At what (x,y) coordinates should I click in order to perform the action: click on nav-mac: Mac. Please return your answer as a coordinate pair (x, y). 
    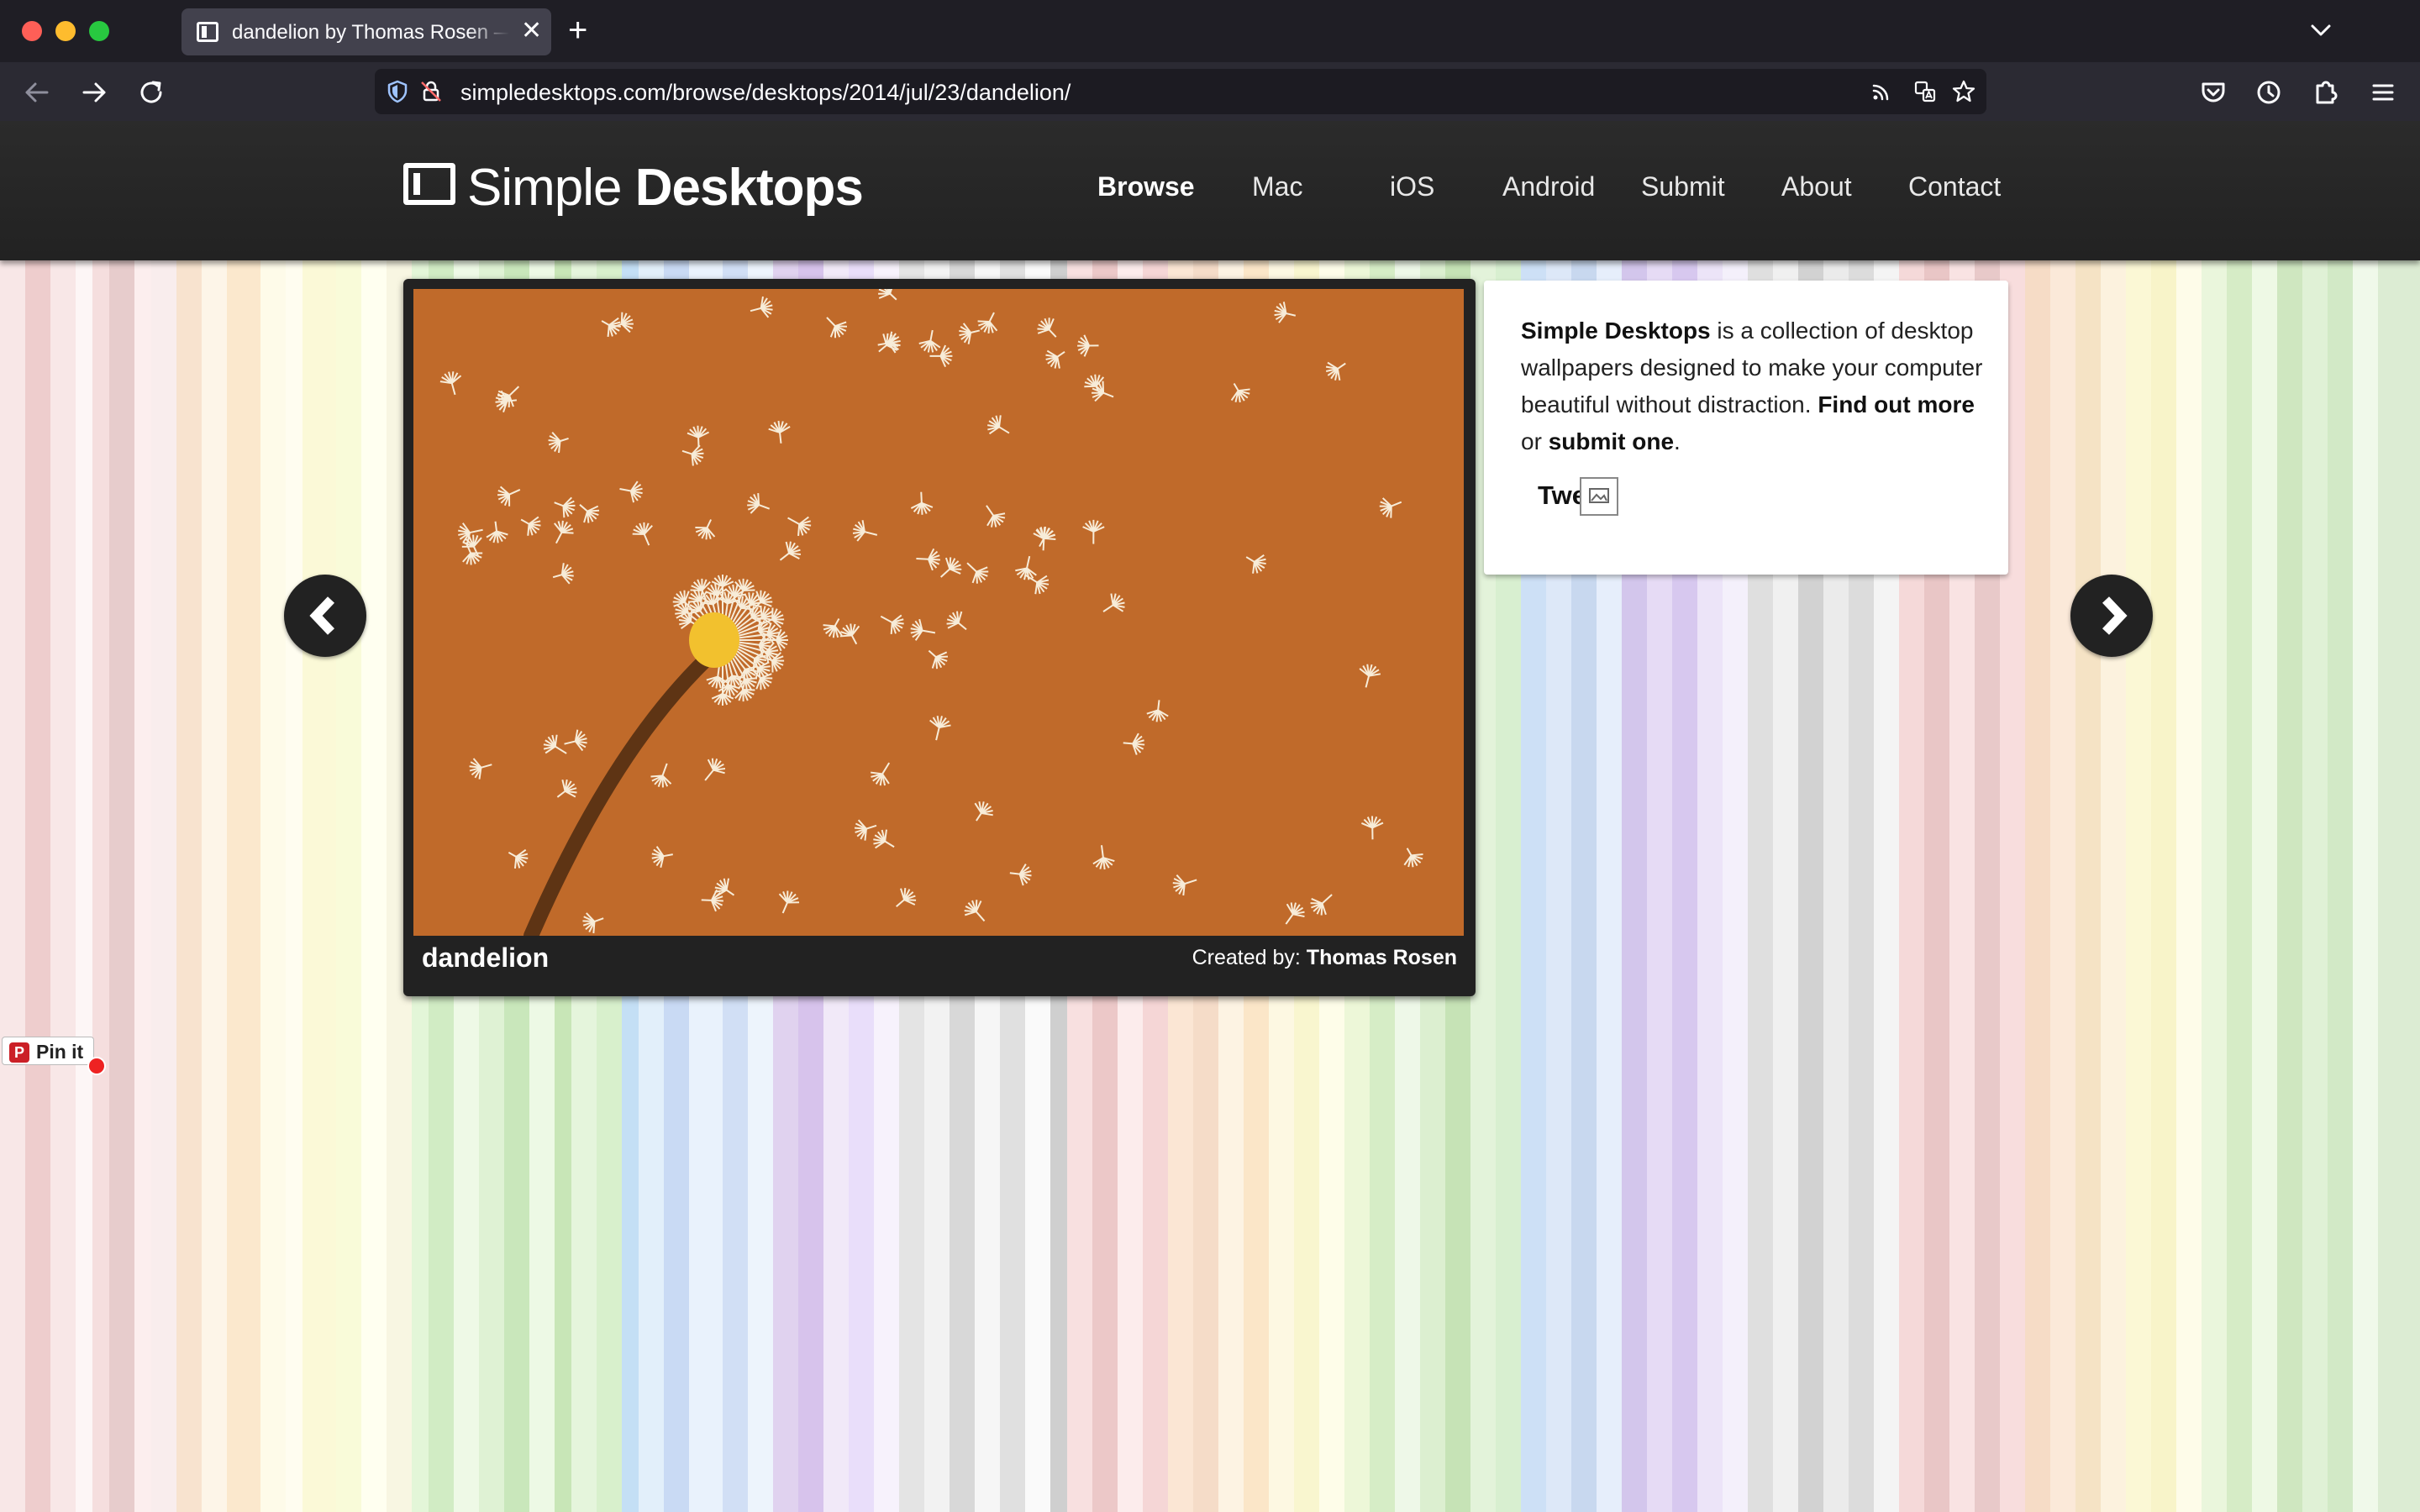
    Looking at the image, I should click on (1277, 186).